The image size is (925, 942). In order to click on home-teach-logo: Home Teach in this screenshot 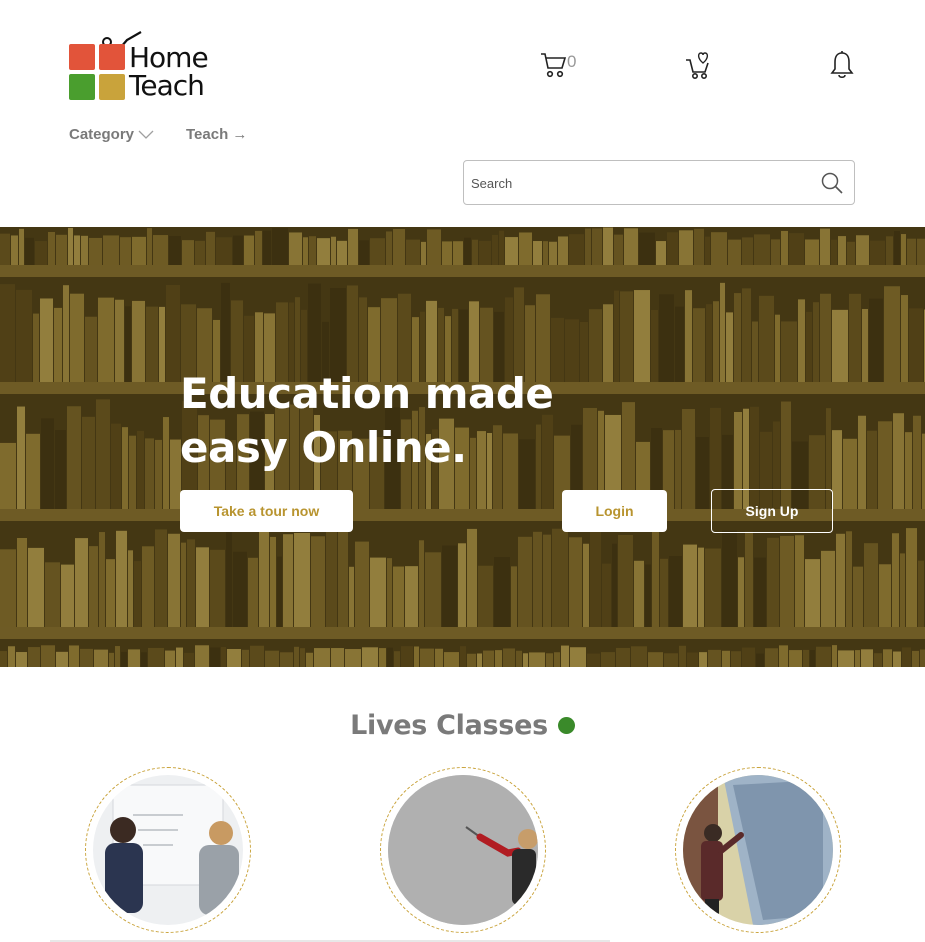, I will do `click(149, 66)`.